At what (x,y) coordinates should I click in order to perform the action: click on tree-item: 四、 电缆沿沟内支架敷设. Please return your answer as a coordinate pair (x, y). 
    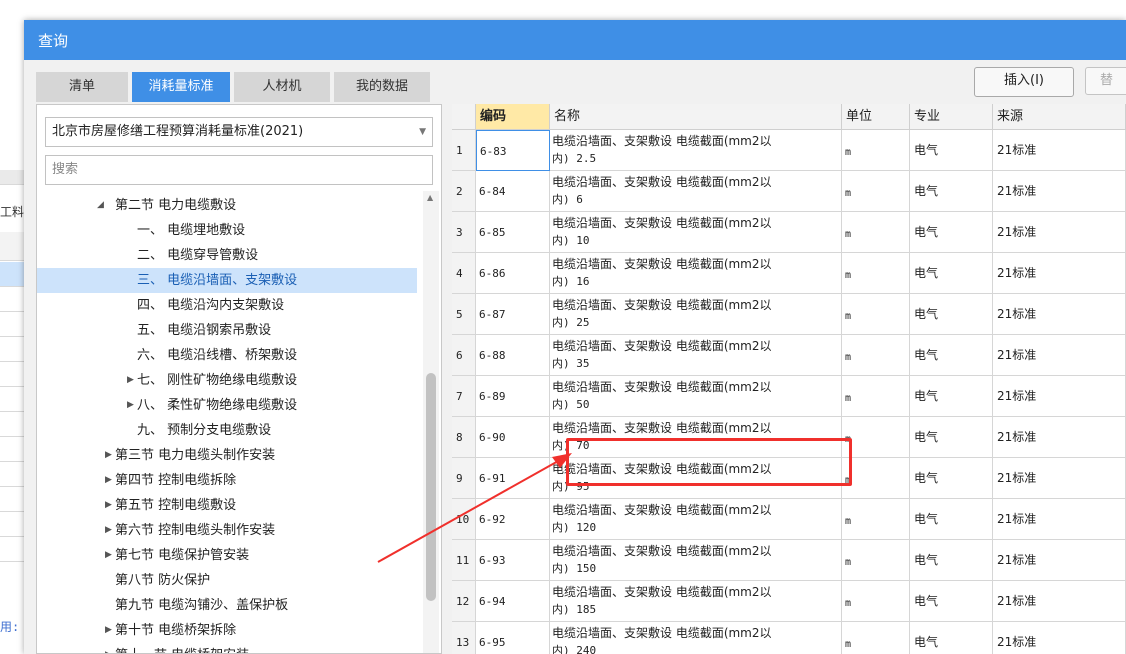
    Looking at the image, I should click on (227, 305).